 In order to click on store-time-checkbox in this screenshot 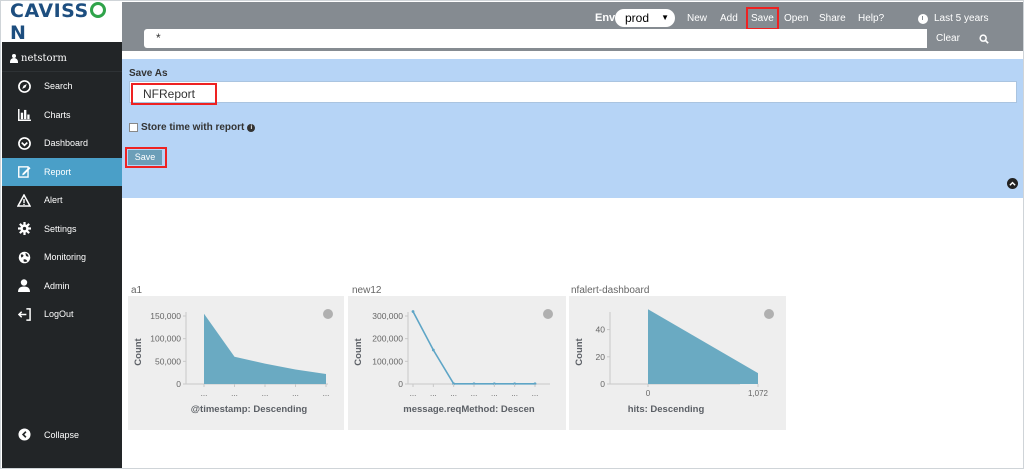, I will do `click(133, 127)`.